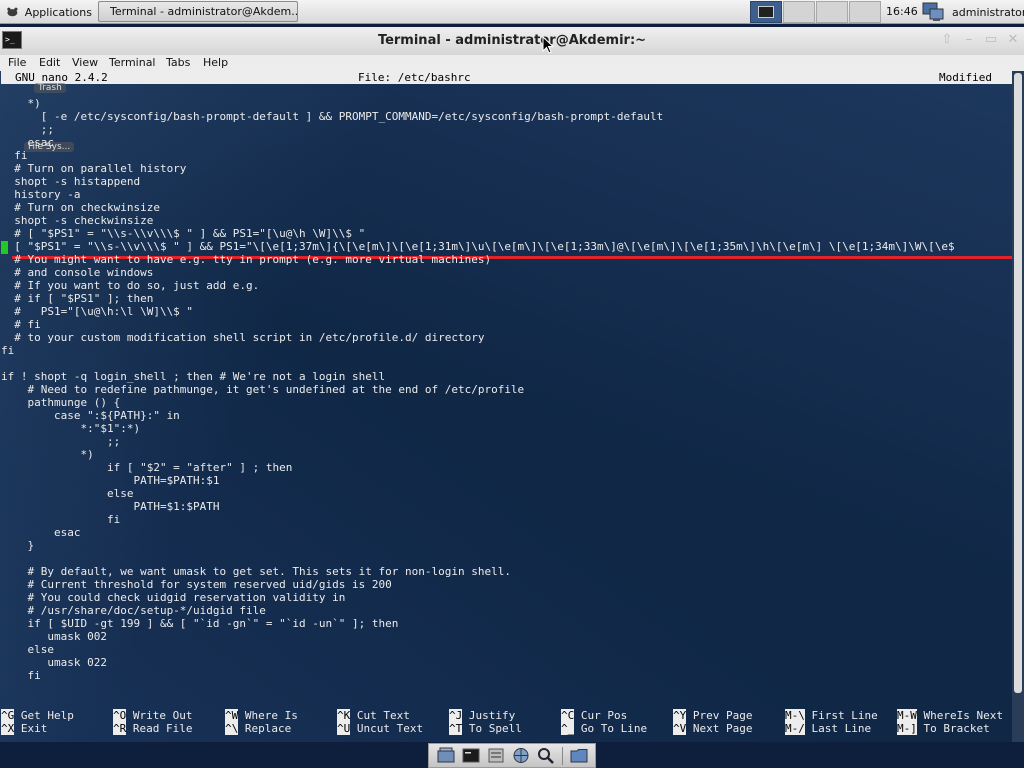  What do you see at coordinates (1018, 383) in the screenshot?
I see `scrollbar-thumb` at bounding box center [1018, 383].